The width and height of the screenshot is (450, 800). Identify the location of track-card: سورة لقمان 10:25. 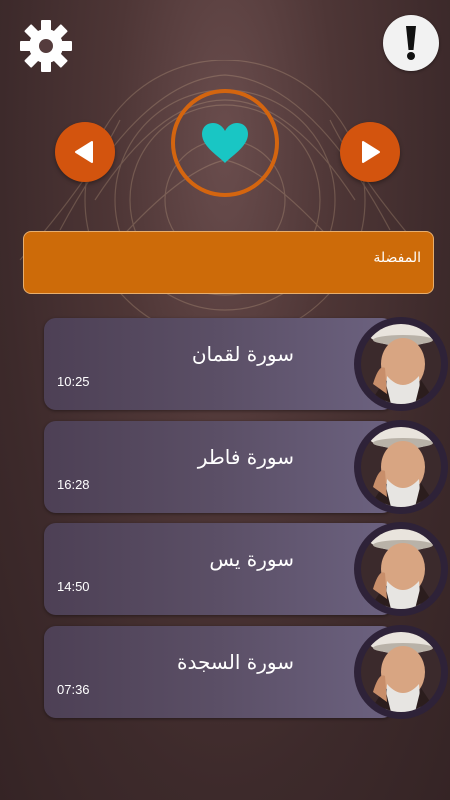
(219, 364).